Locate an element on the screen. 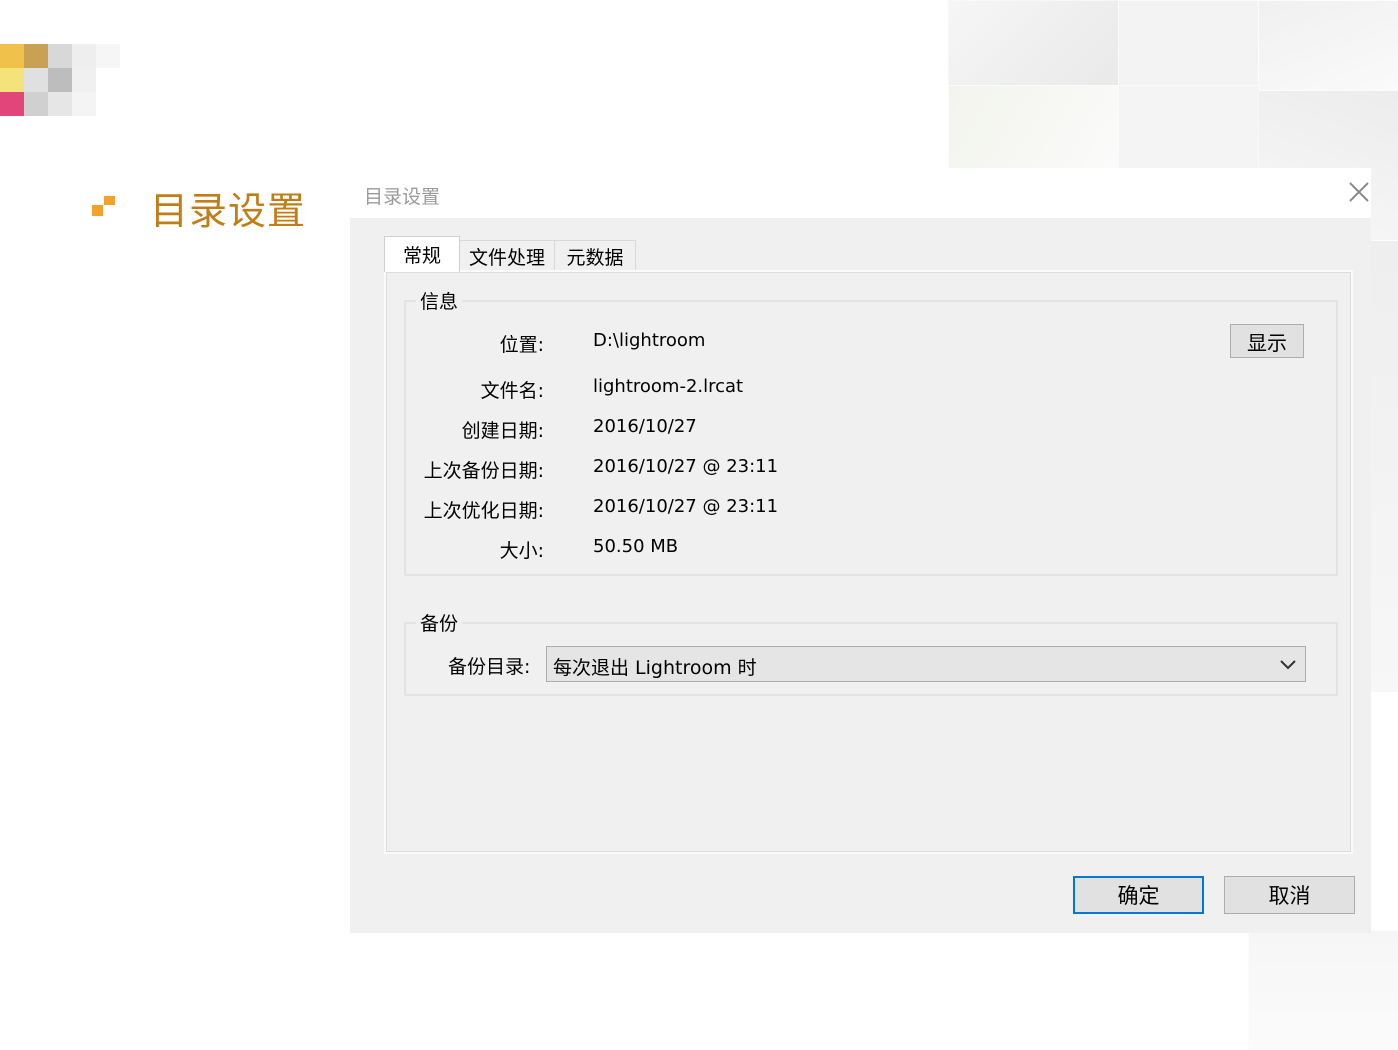 The image size is (1398, 1050). logo-mosaic is located at coordinates (65, 84).